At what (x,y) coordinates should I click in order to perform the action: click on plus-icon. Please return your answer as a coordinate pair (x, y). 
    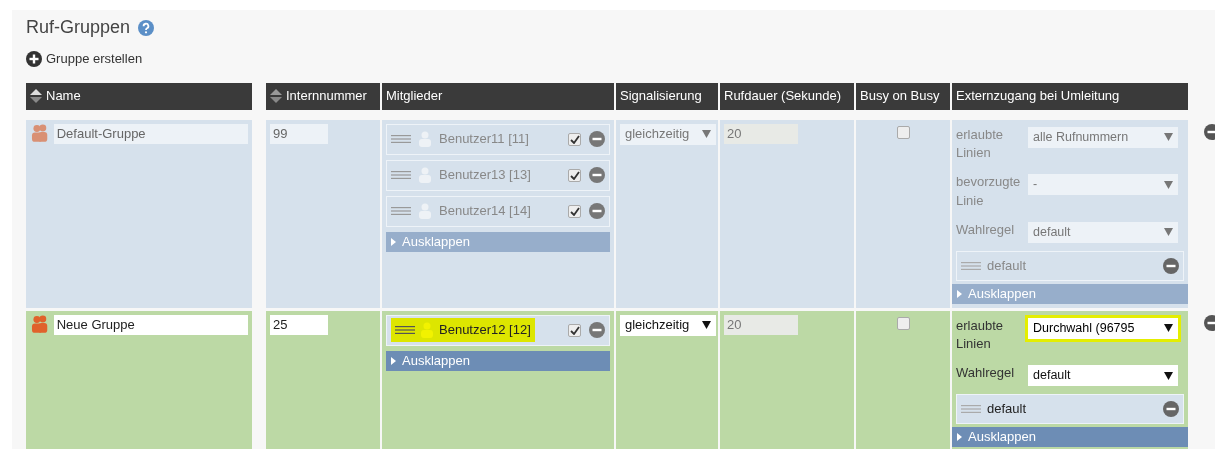
    Looking at the image, I should click on (34, 58).